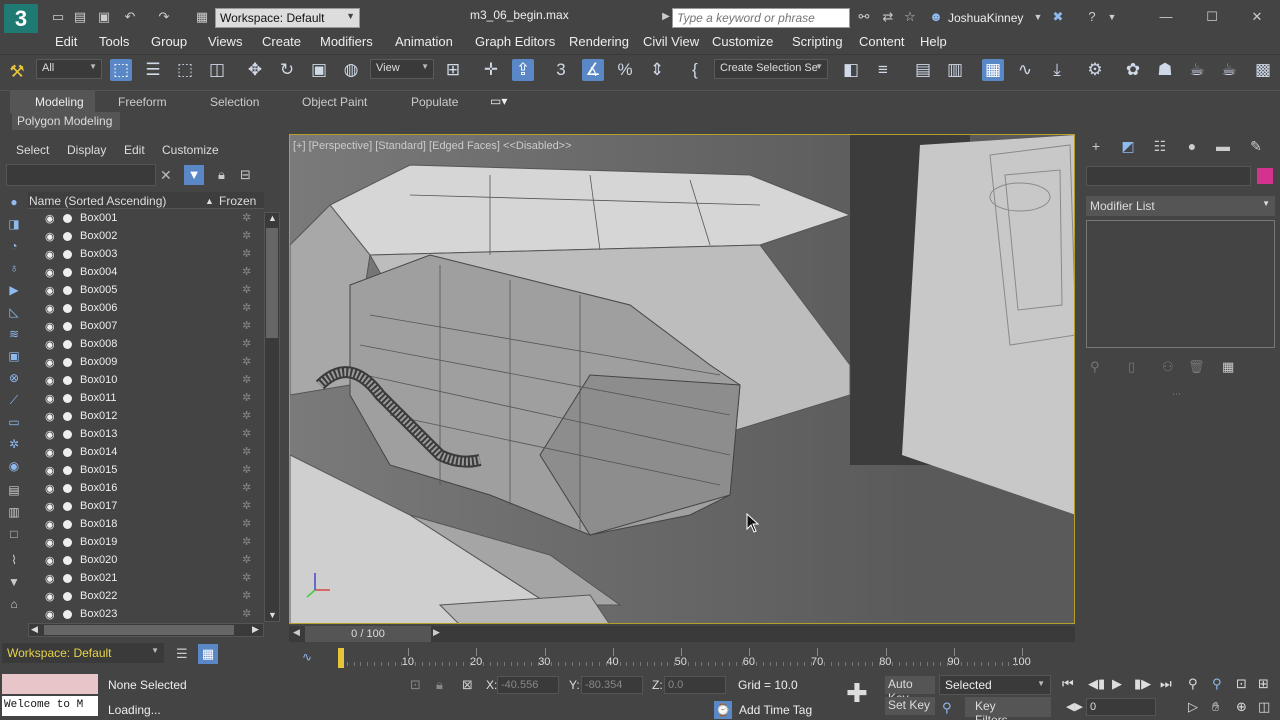 The height and width of the screenshot is (720, 1280). I want to click on time-slider: 0 / 100, so click(368, 634).